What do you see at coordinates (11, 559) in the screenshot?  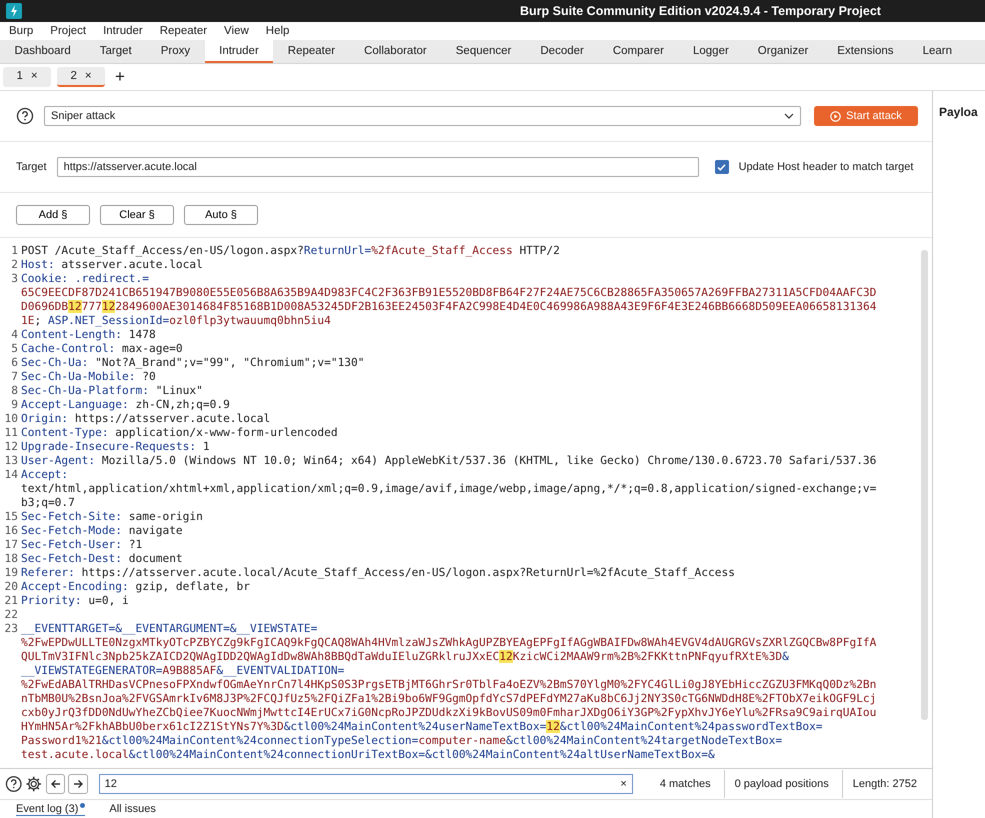 I see `line-number: 18` at bounding box center [11, 559].